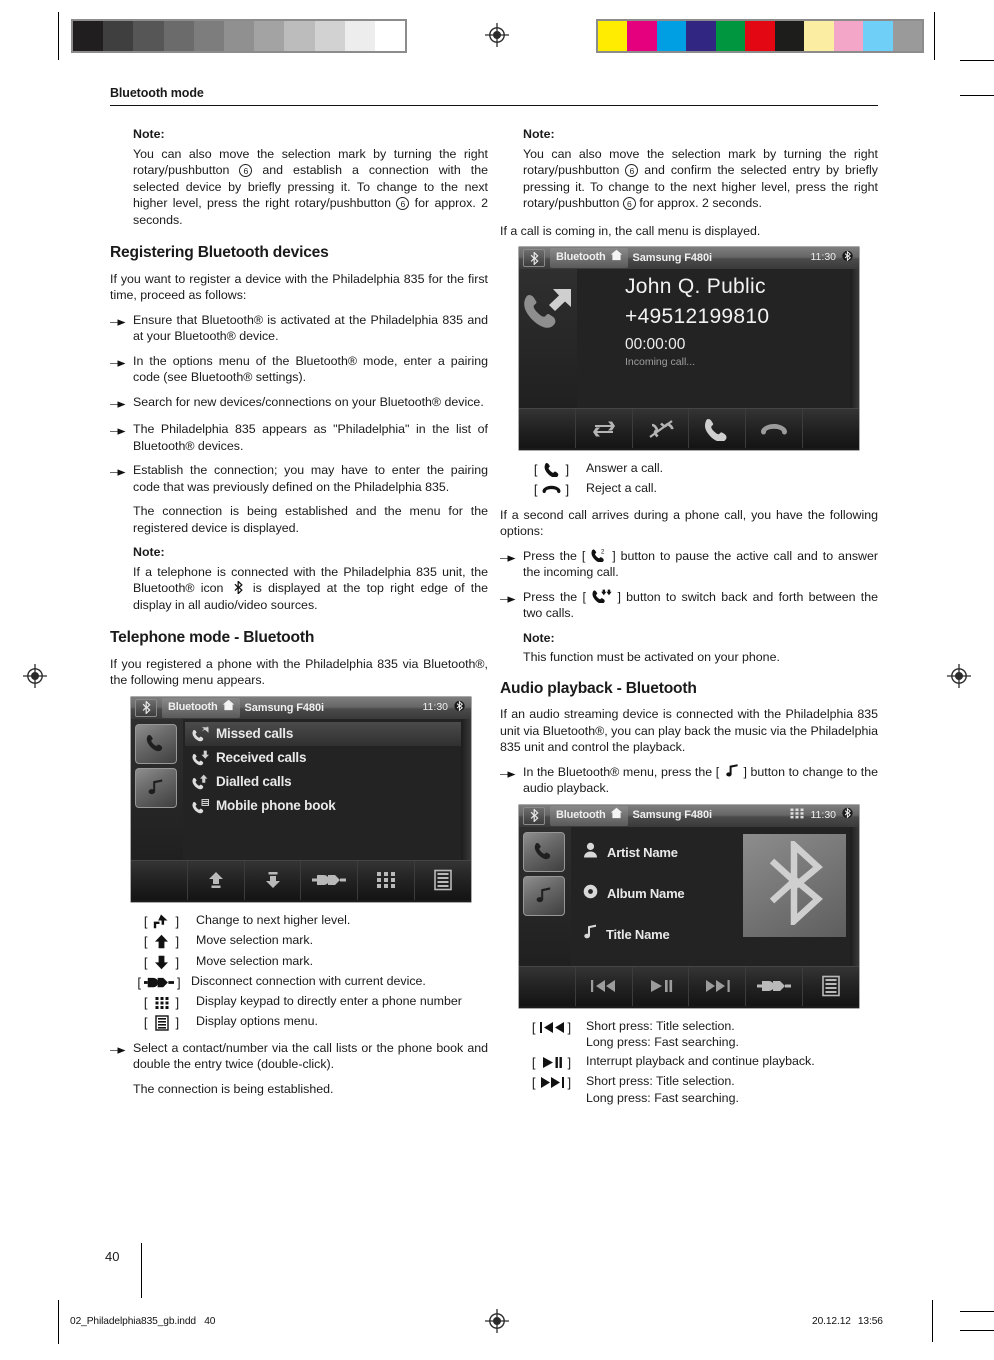 The width and height of the screenshot is (994, 1360). I want to click on arrow-down-icon, so click(162, 962).